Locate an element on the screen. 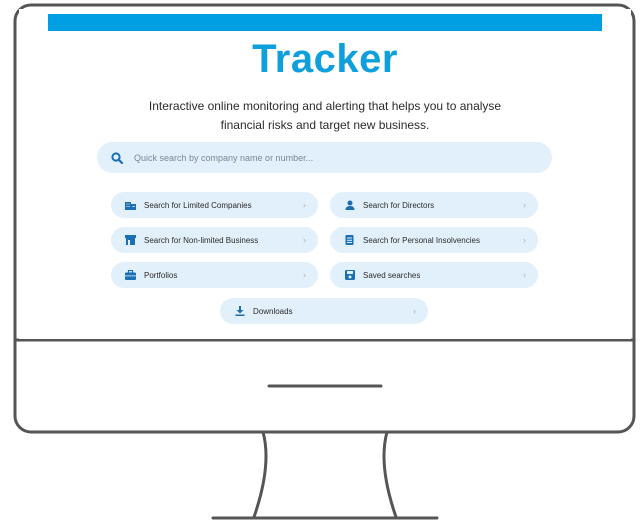 This screenshot has width=643, height=521. saved-searches-button: Saved searches › is located at coordinates (434, 275).